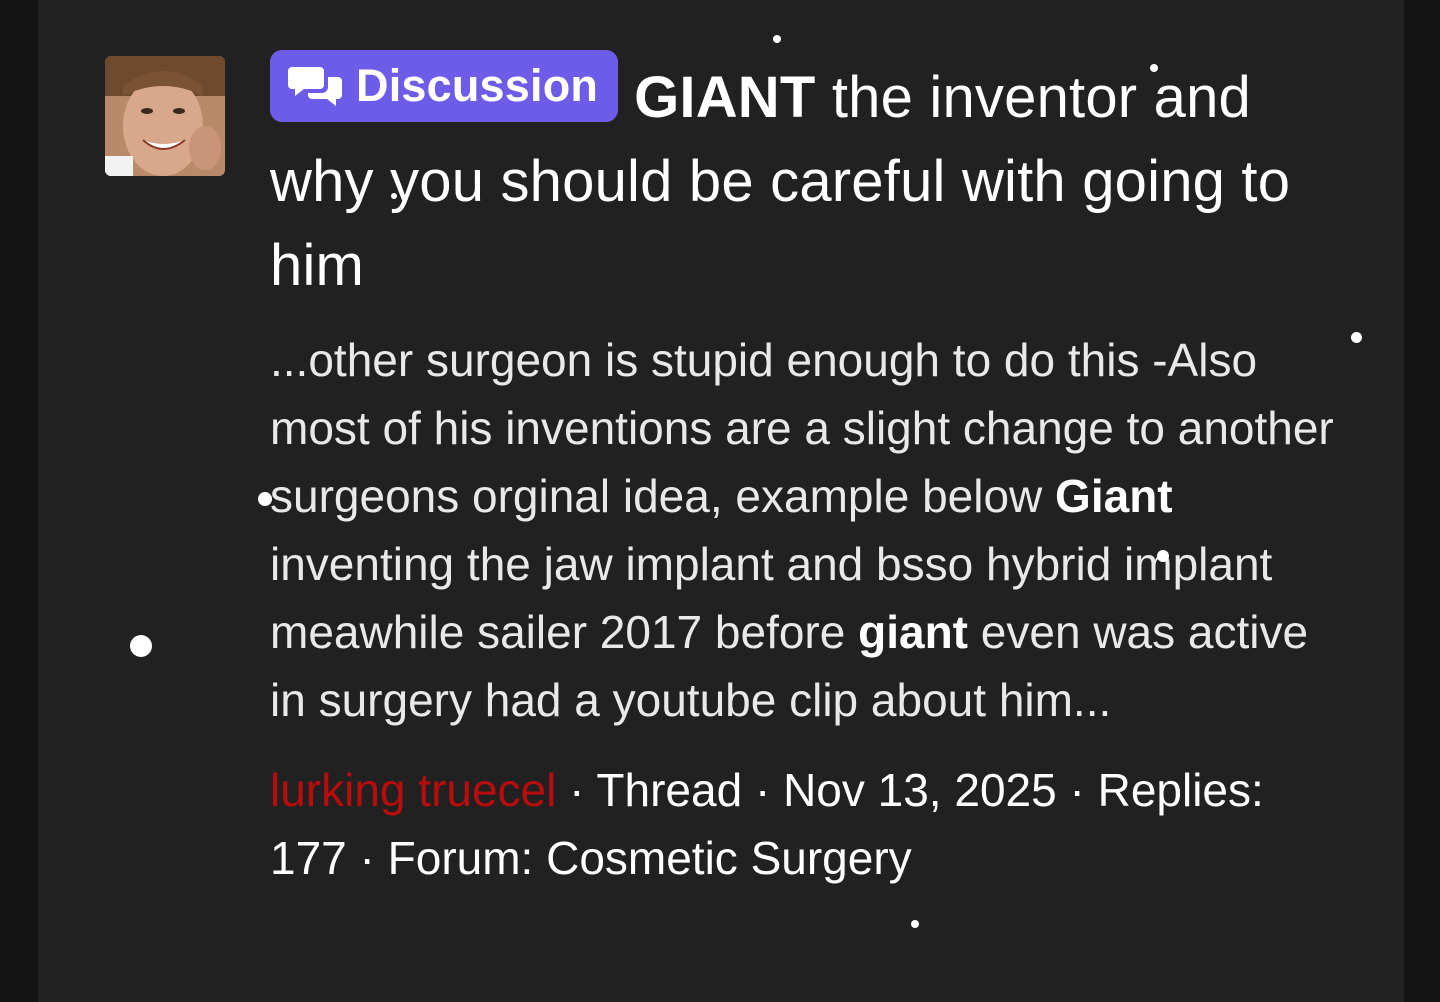 The image size is (1440, 1002). I want to click on avatar, so click(165, 116).